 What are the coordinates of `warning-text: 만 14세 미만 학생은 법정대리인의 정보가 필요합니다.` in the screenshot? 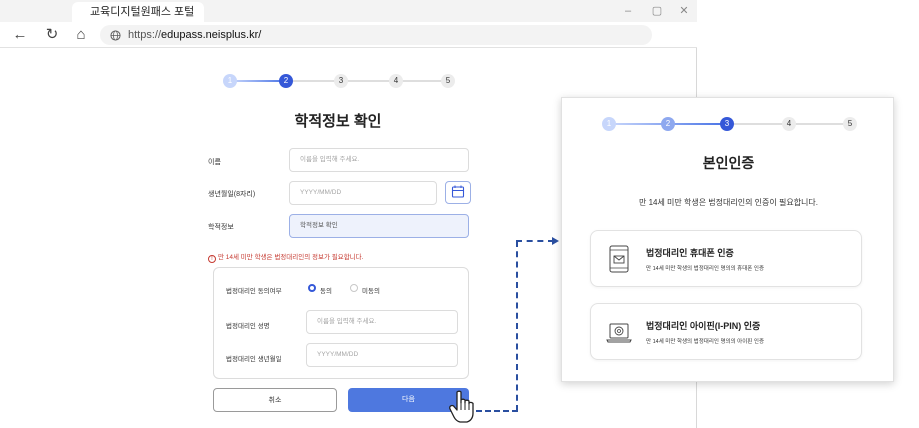 It's located at (291, 257).